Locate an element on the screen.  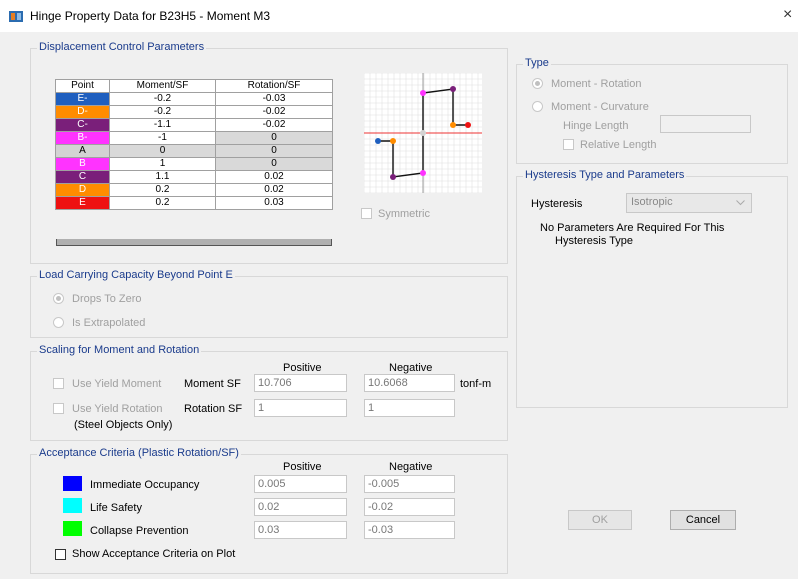
hinge-curve-plot is located at coordinates (423, 133).